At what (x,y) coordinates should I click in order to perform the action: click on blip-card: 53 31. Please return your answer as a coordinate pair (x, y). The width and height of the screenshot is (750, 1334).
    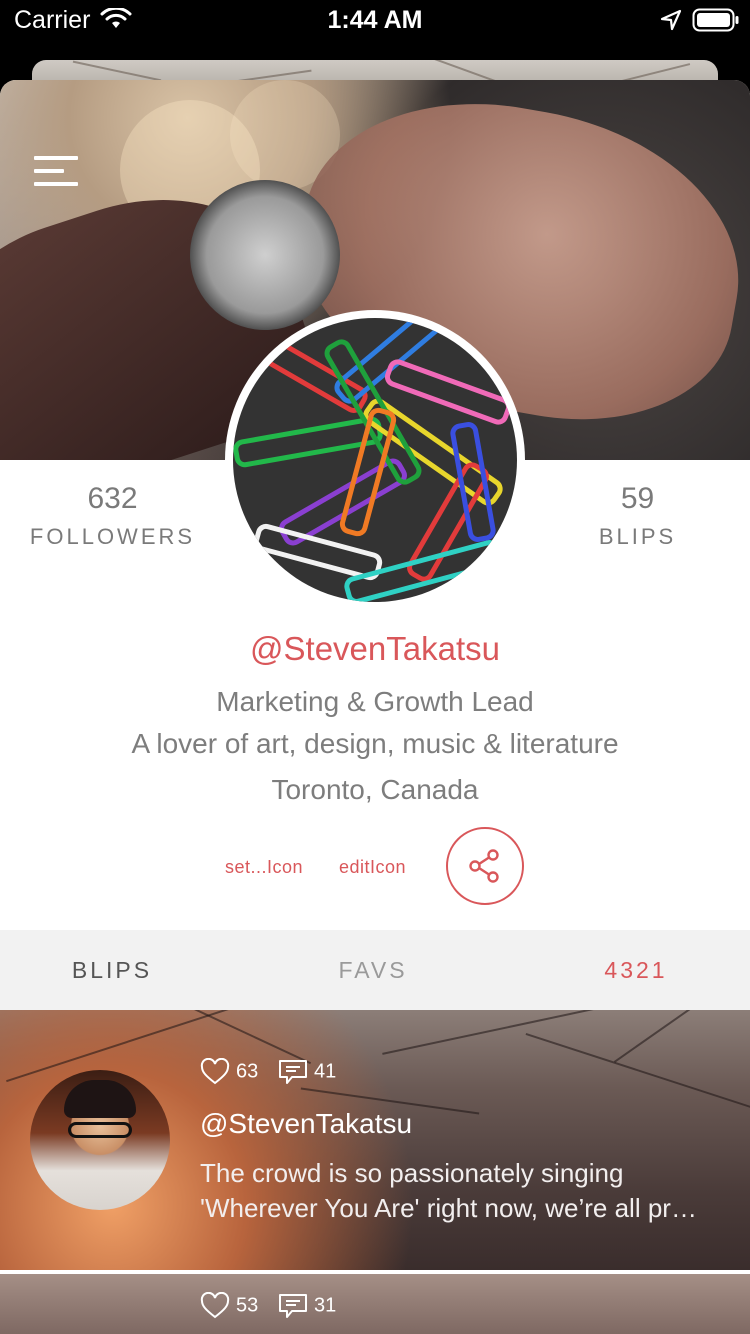
    Looking at the image, I should click on (375, 1302).